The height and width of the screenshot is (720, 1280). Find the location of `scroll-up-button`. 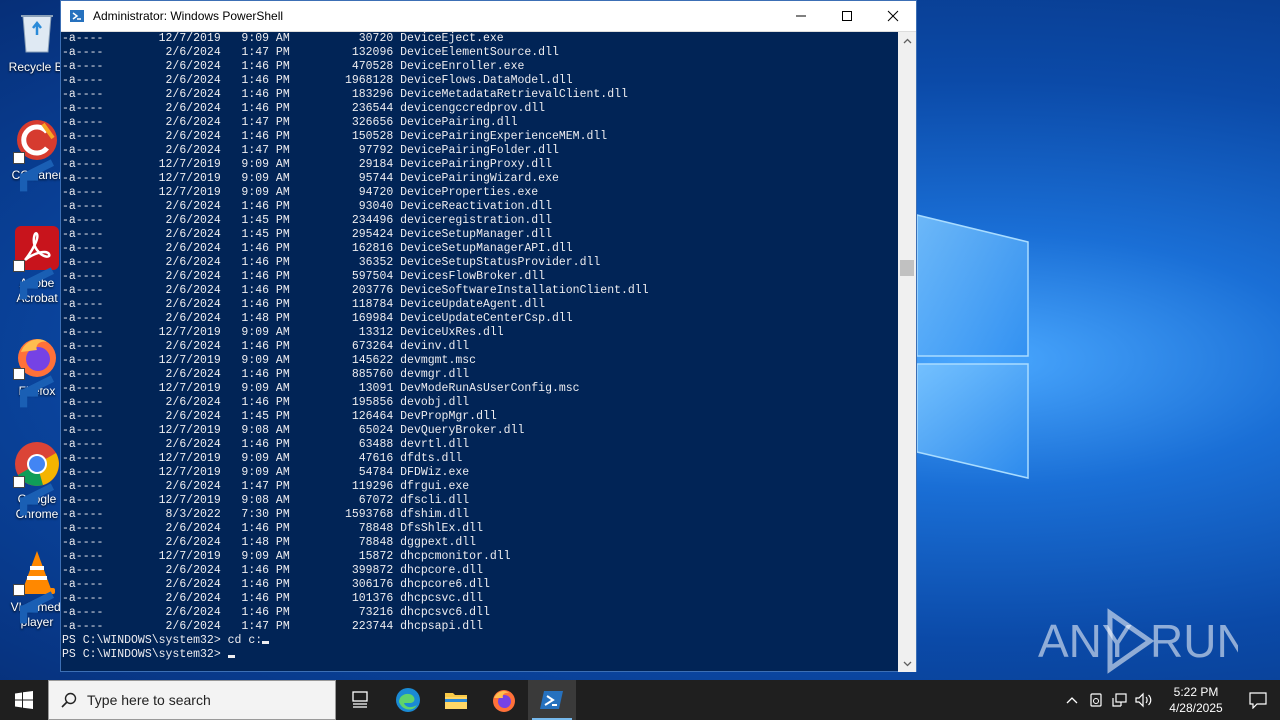

scroll-up-button is located at coordinates (907, 40).